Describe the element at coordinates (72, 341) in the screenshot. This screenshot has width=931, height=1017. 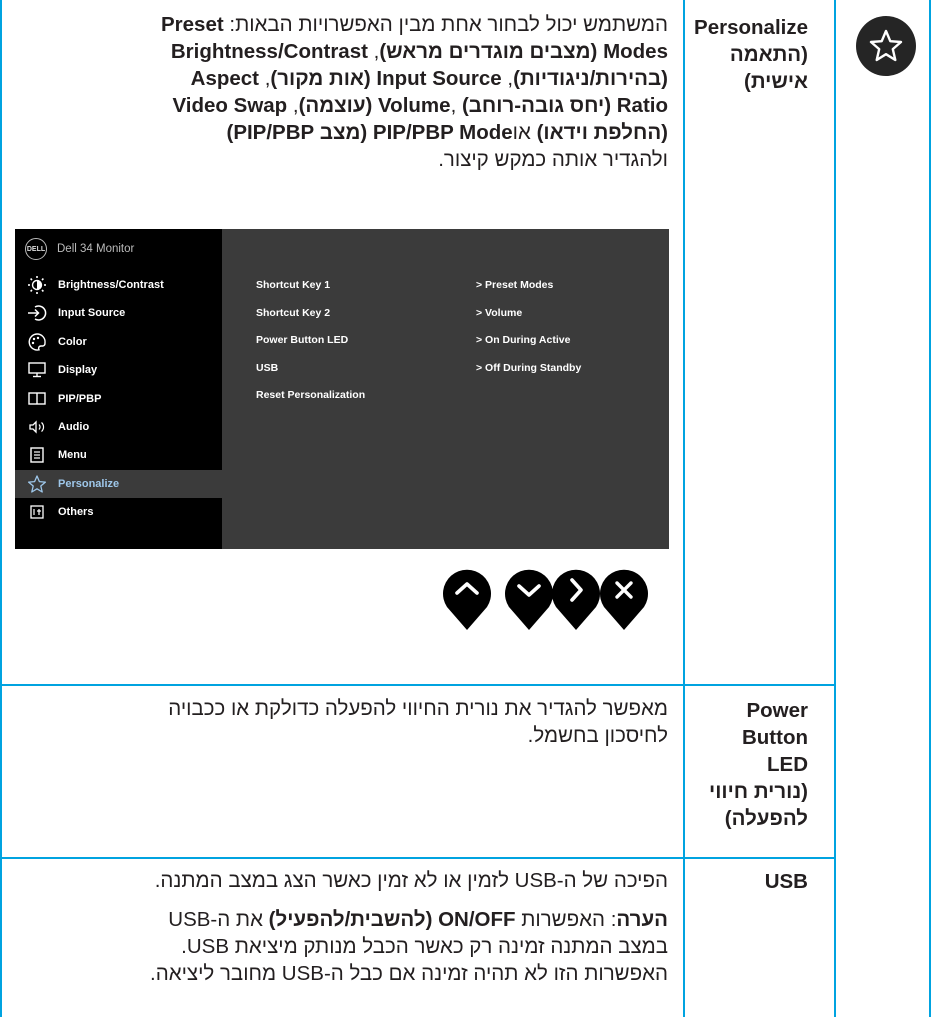
I see `osd-menu-label: Color` at that location.